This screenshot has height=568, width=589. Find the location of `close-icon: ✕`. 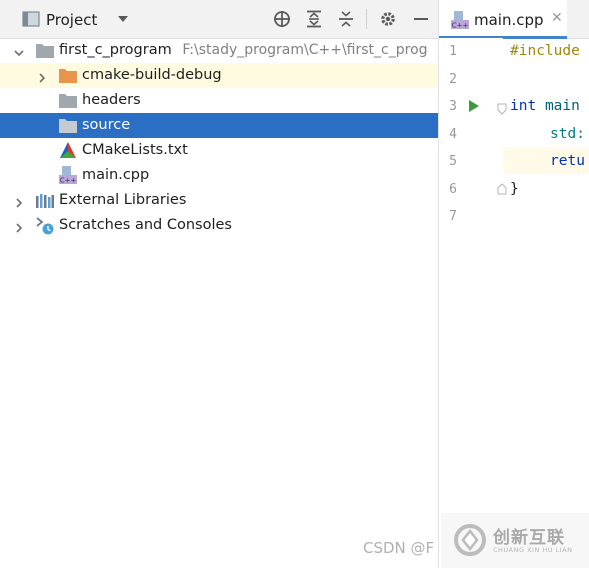

close-icon: ✕ is located at coordinates (557, 18).